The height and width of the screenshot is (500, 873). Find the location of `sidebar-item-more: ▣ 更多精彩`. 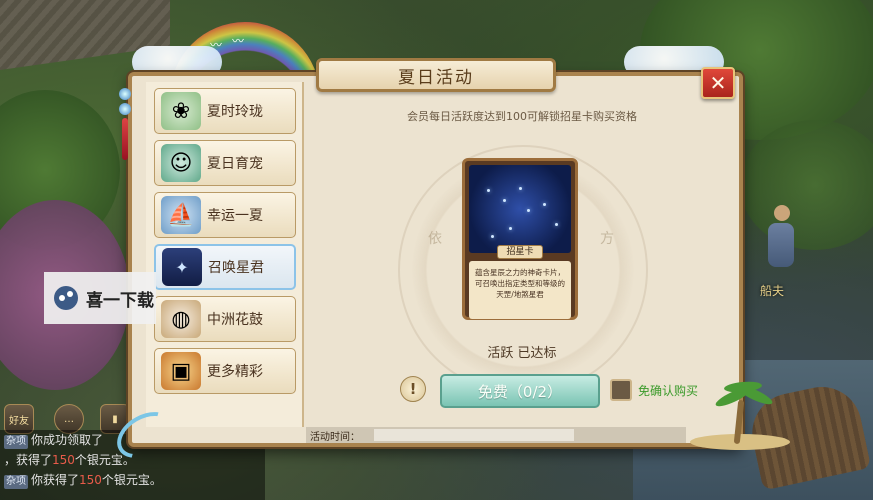

sidebar-item-more: ▣ 更多精彩 is located at coordinates (225, 371).